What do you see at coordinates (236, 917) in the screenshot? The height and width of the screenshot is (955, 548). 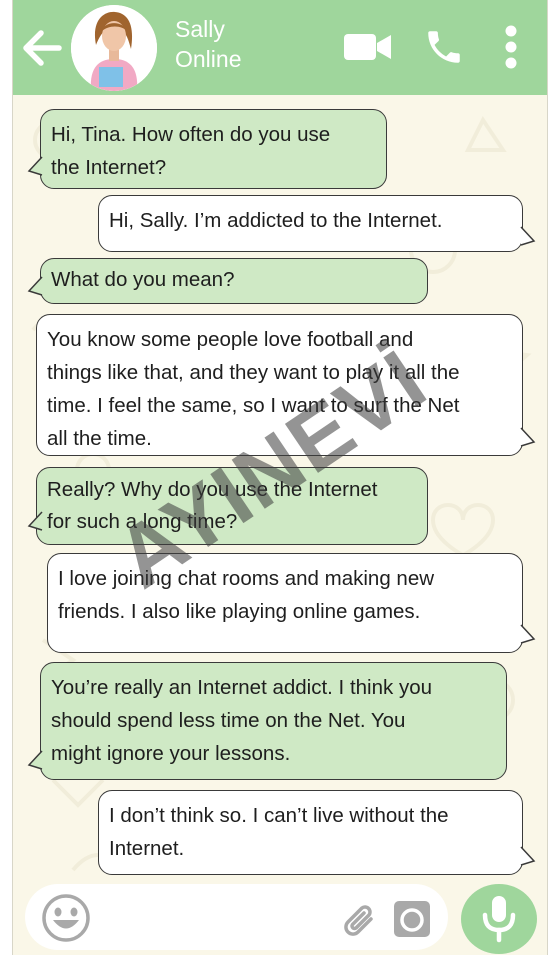 I see `message-input` at bounding box center [236, 917].